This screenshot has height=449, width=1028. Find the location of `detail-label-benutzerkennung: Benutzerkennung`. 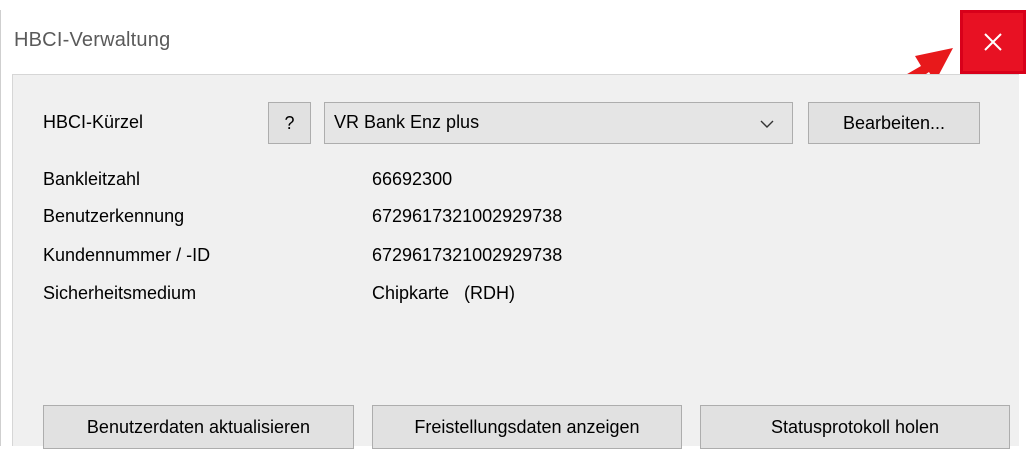

detail-label-benutzerkennung: Benutzerkennung is located at coordinates (114, 216).